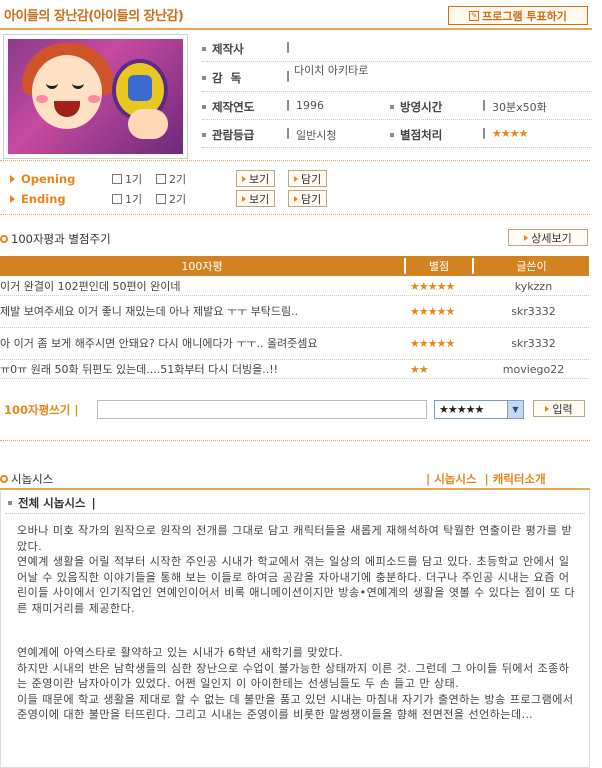  Describe the element at coordinates (262, 409) in the screenshot. I see `review-input` at that location.